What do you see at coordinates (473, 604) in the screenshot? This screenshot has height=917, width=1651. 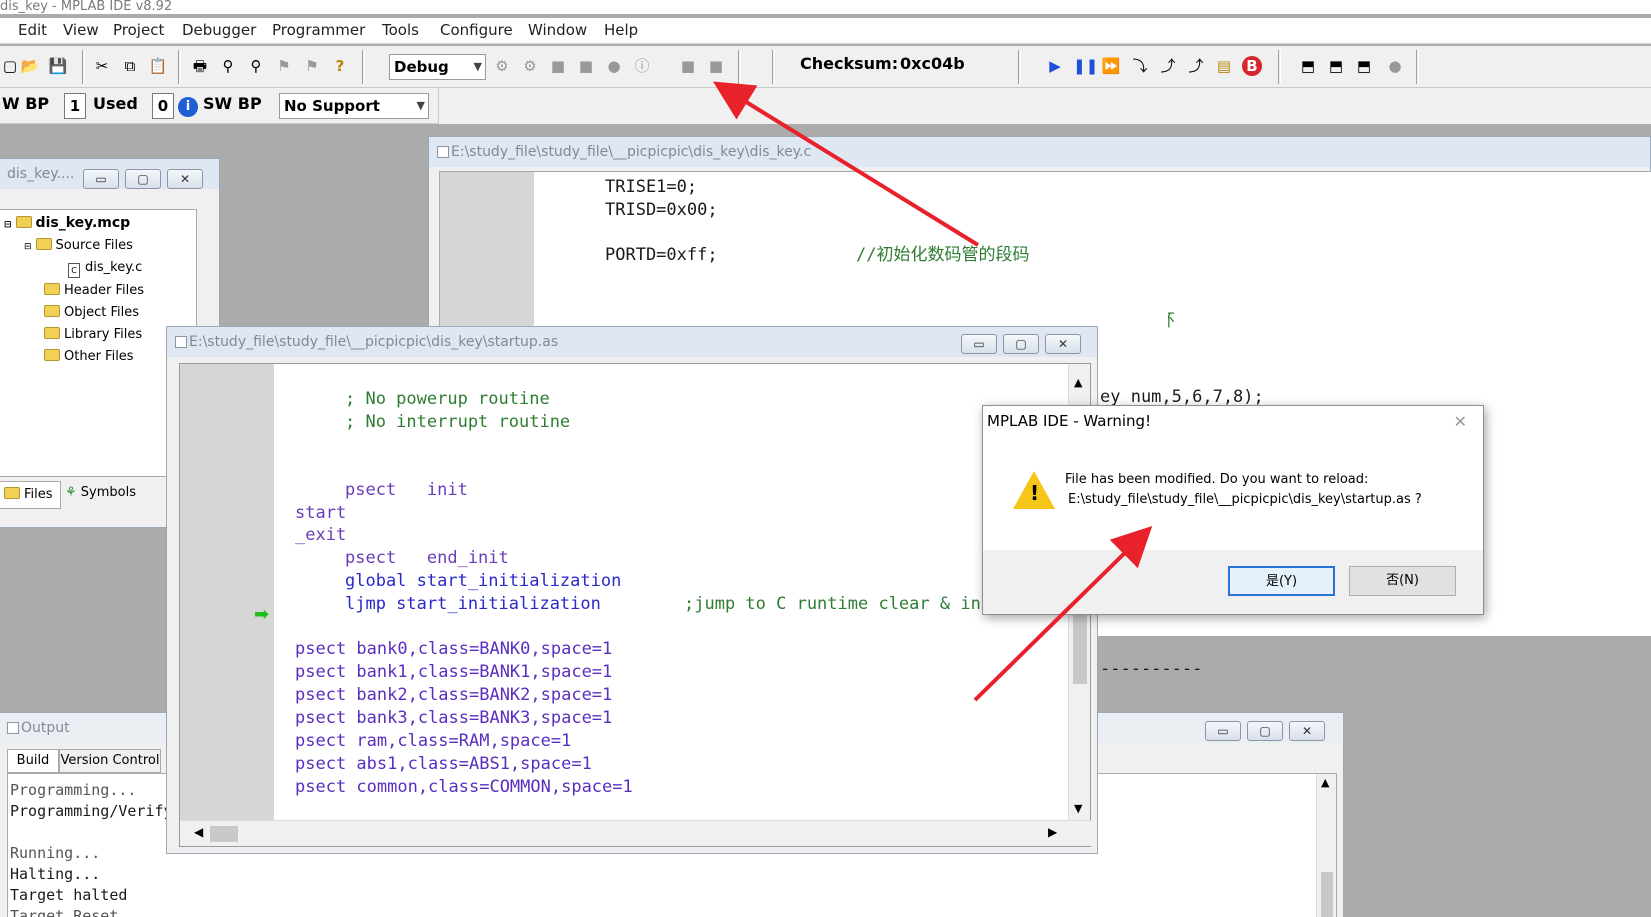 I see `code-line: ljmp start_initialization` at bounding box center [473, 604].